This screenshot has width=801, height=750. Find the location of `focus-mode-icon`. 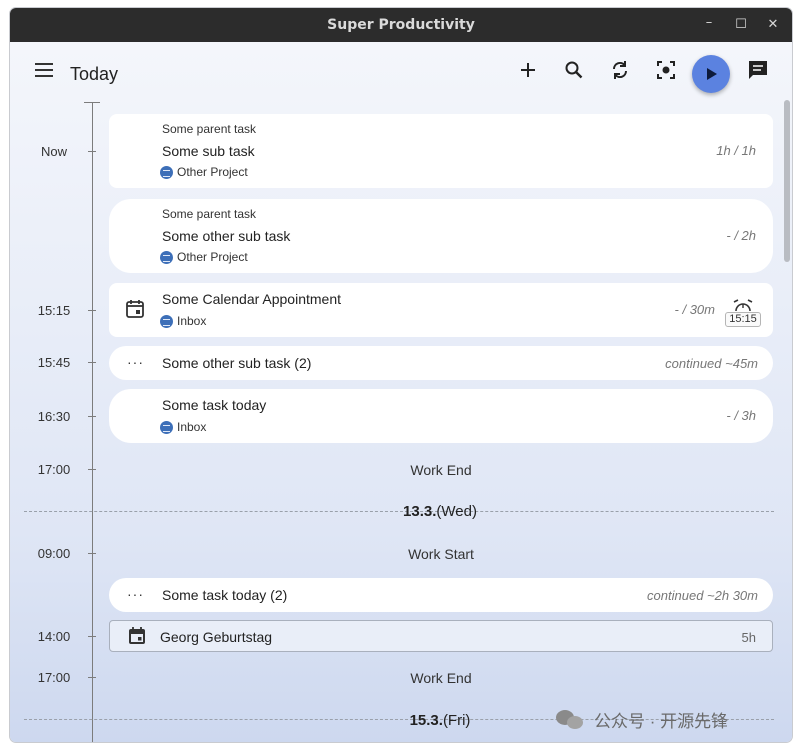

focus-mode-icon is located at coordinates (666, 70).